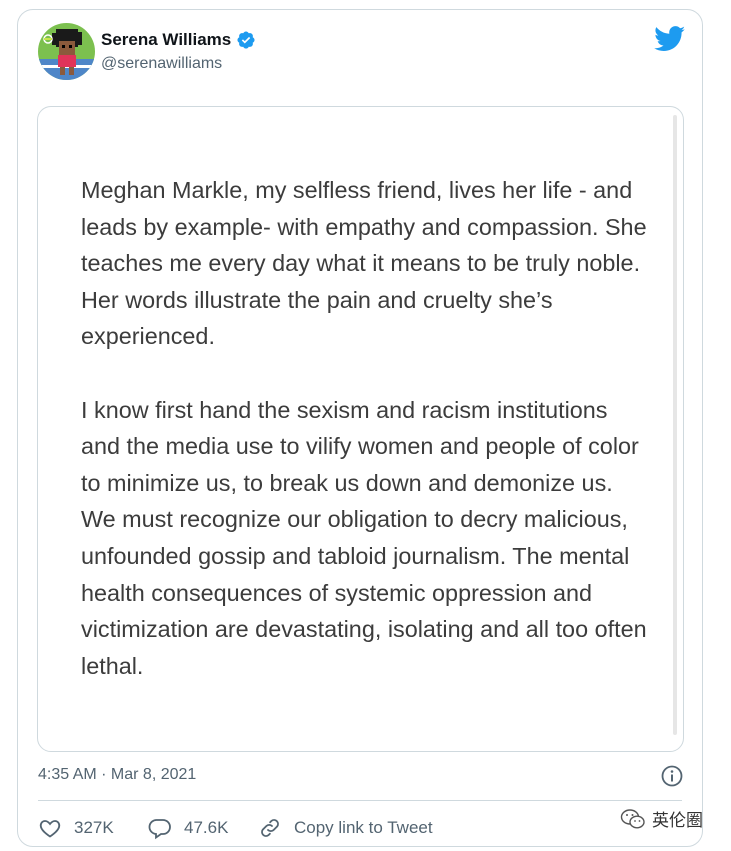 This screenshot has width=731, height=851. I want to click on info-icon, so click(672, 776).